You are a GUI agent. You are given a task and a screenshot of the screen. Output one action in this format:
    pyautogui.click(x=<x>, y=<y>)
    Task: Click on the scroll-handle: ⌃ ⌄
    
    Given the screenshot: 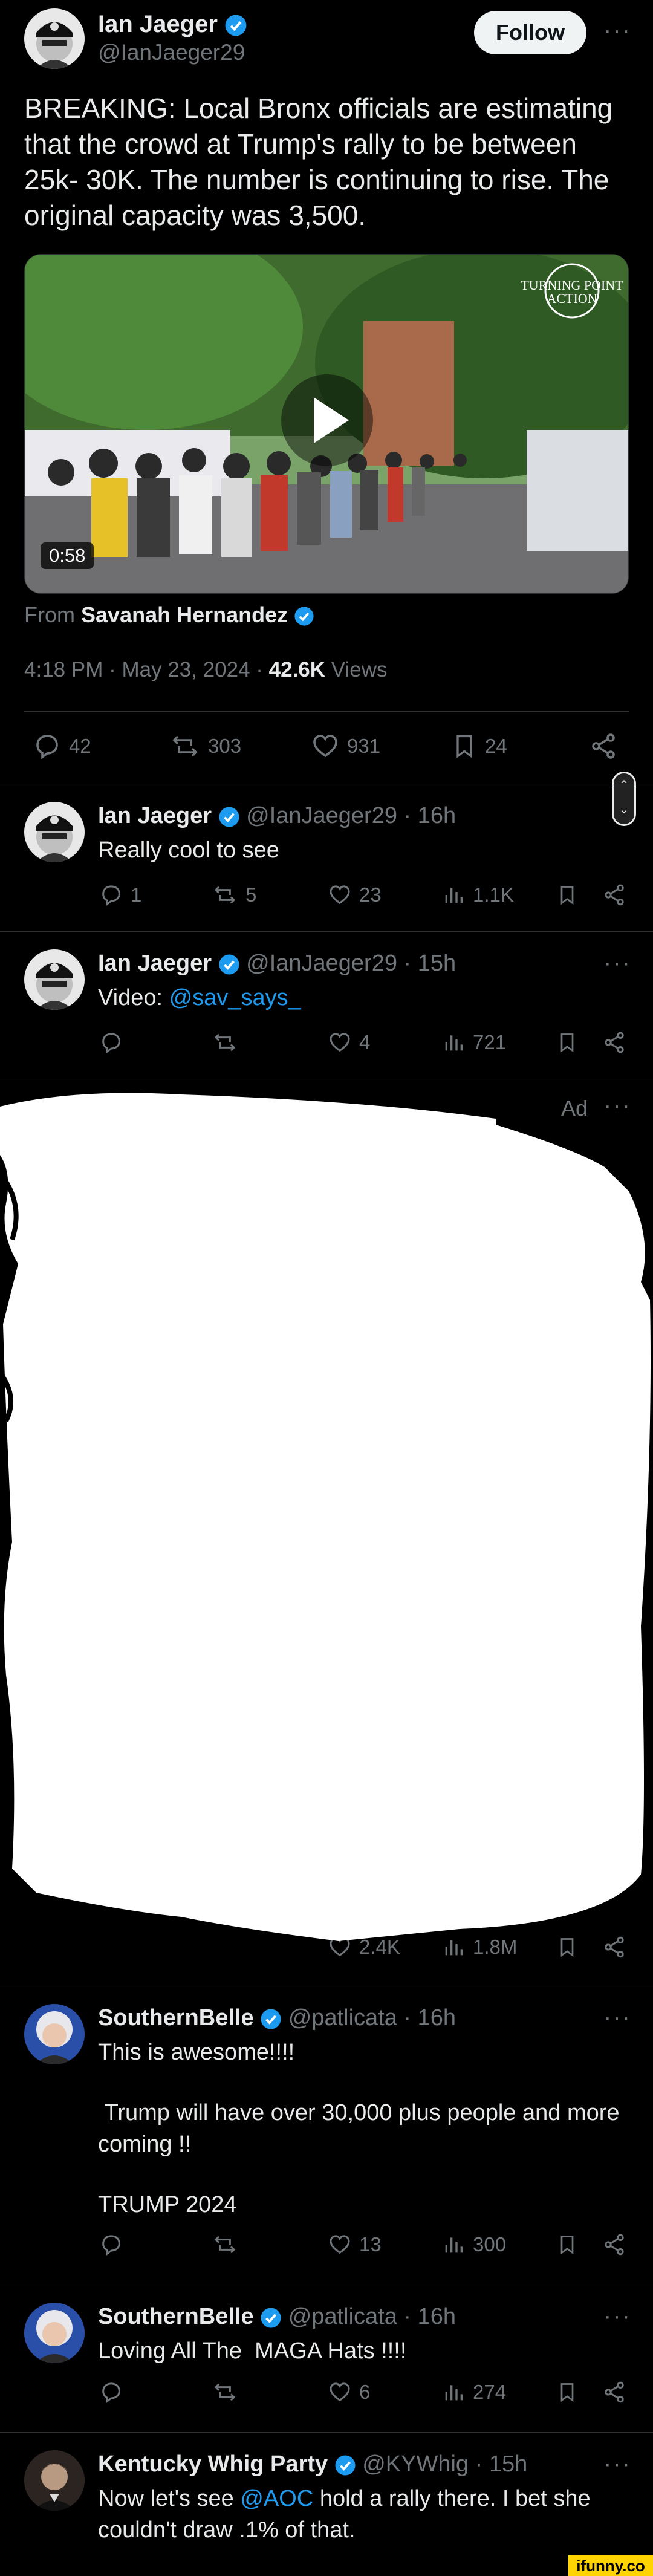 What is the action you would take?
    pyautogui.click(x=624, y=799)
    